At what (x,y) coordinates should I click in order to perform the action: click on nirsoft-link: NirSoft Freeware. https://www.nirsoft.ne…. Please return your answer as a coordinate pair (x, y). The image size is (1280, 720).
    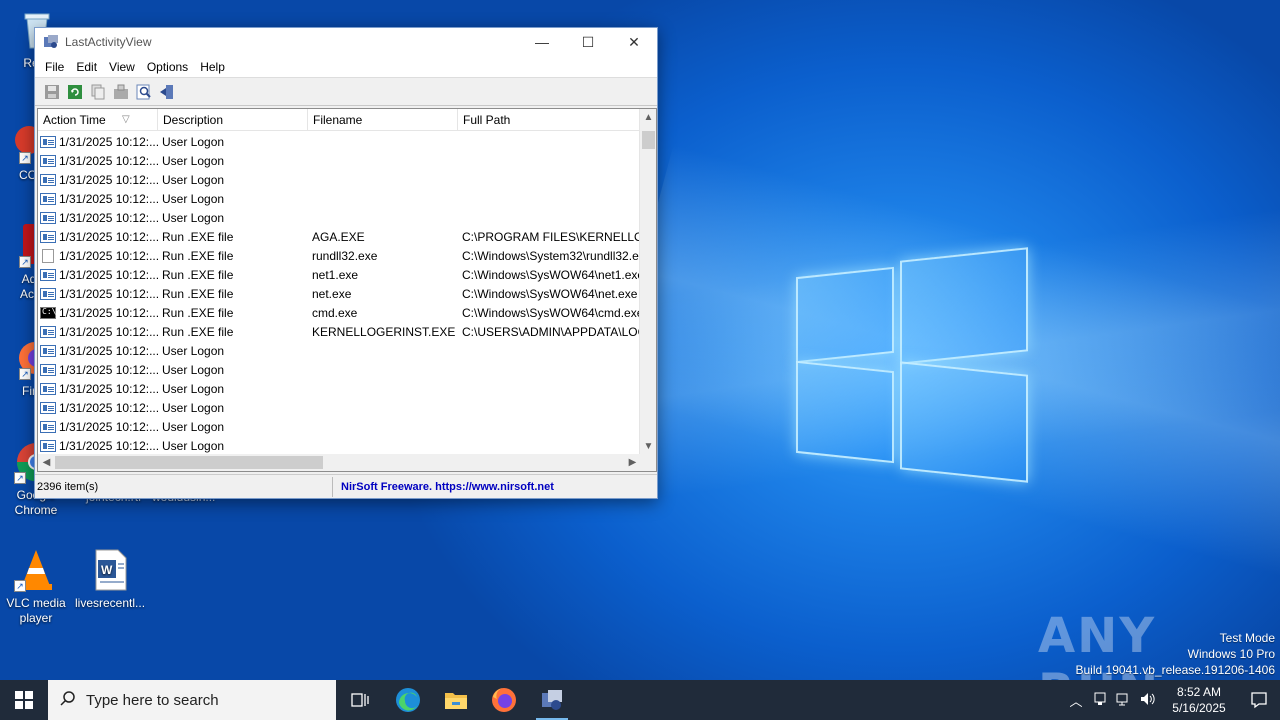
    Looking at the image, I should click on (443, 487).